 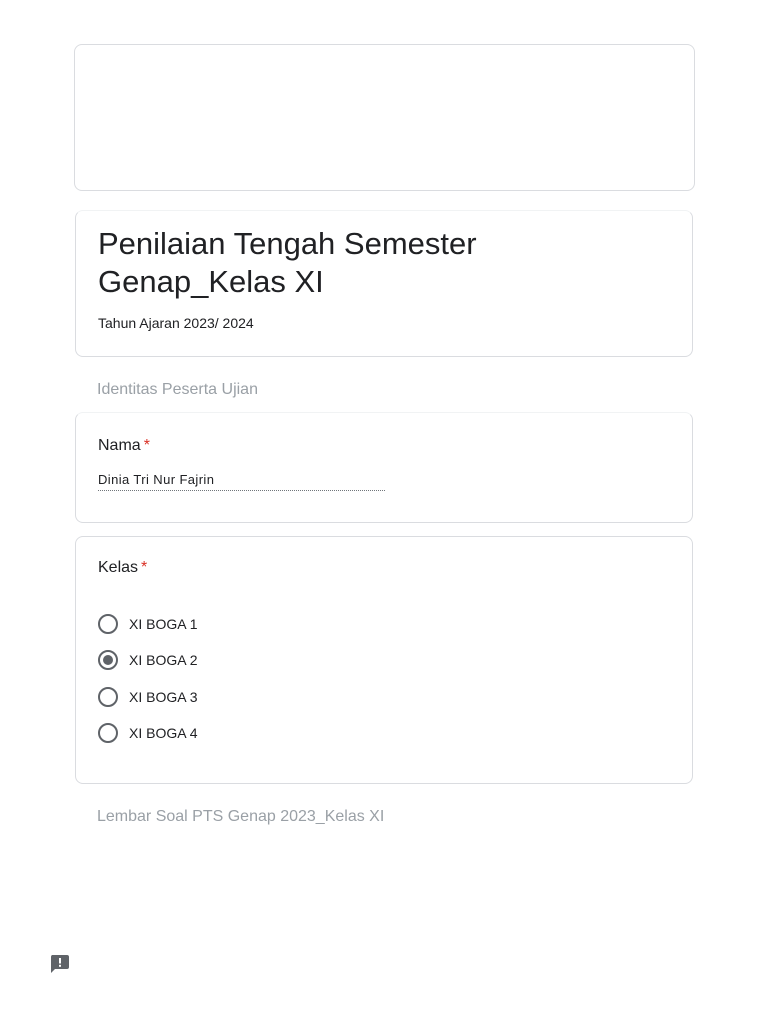 I want to click on section-label-identitas: Identitas Peserta Ujian, so click(x=177, y=389).